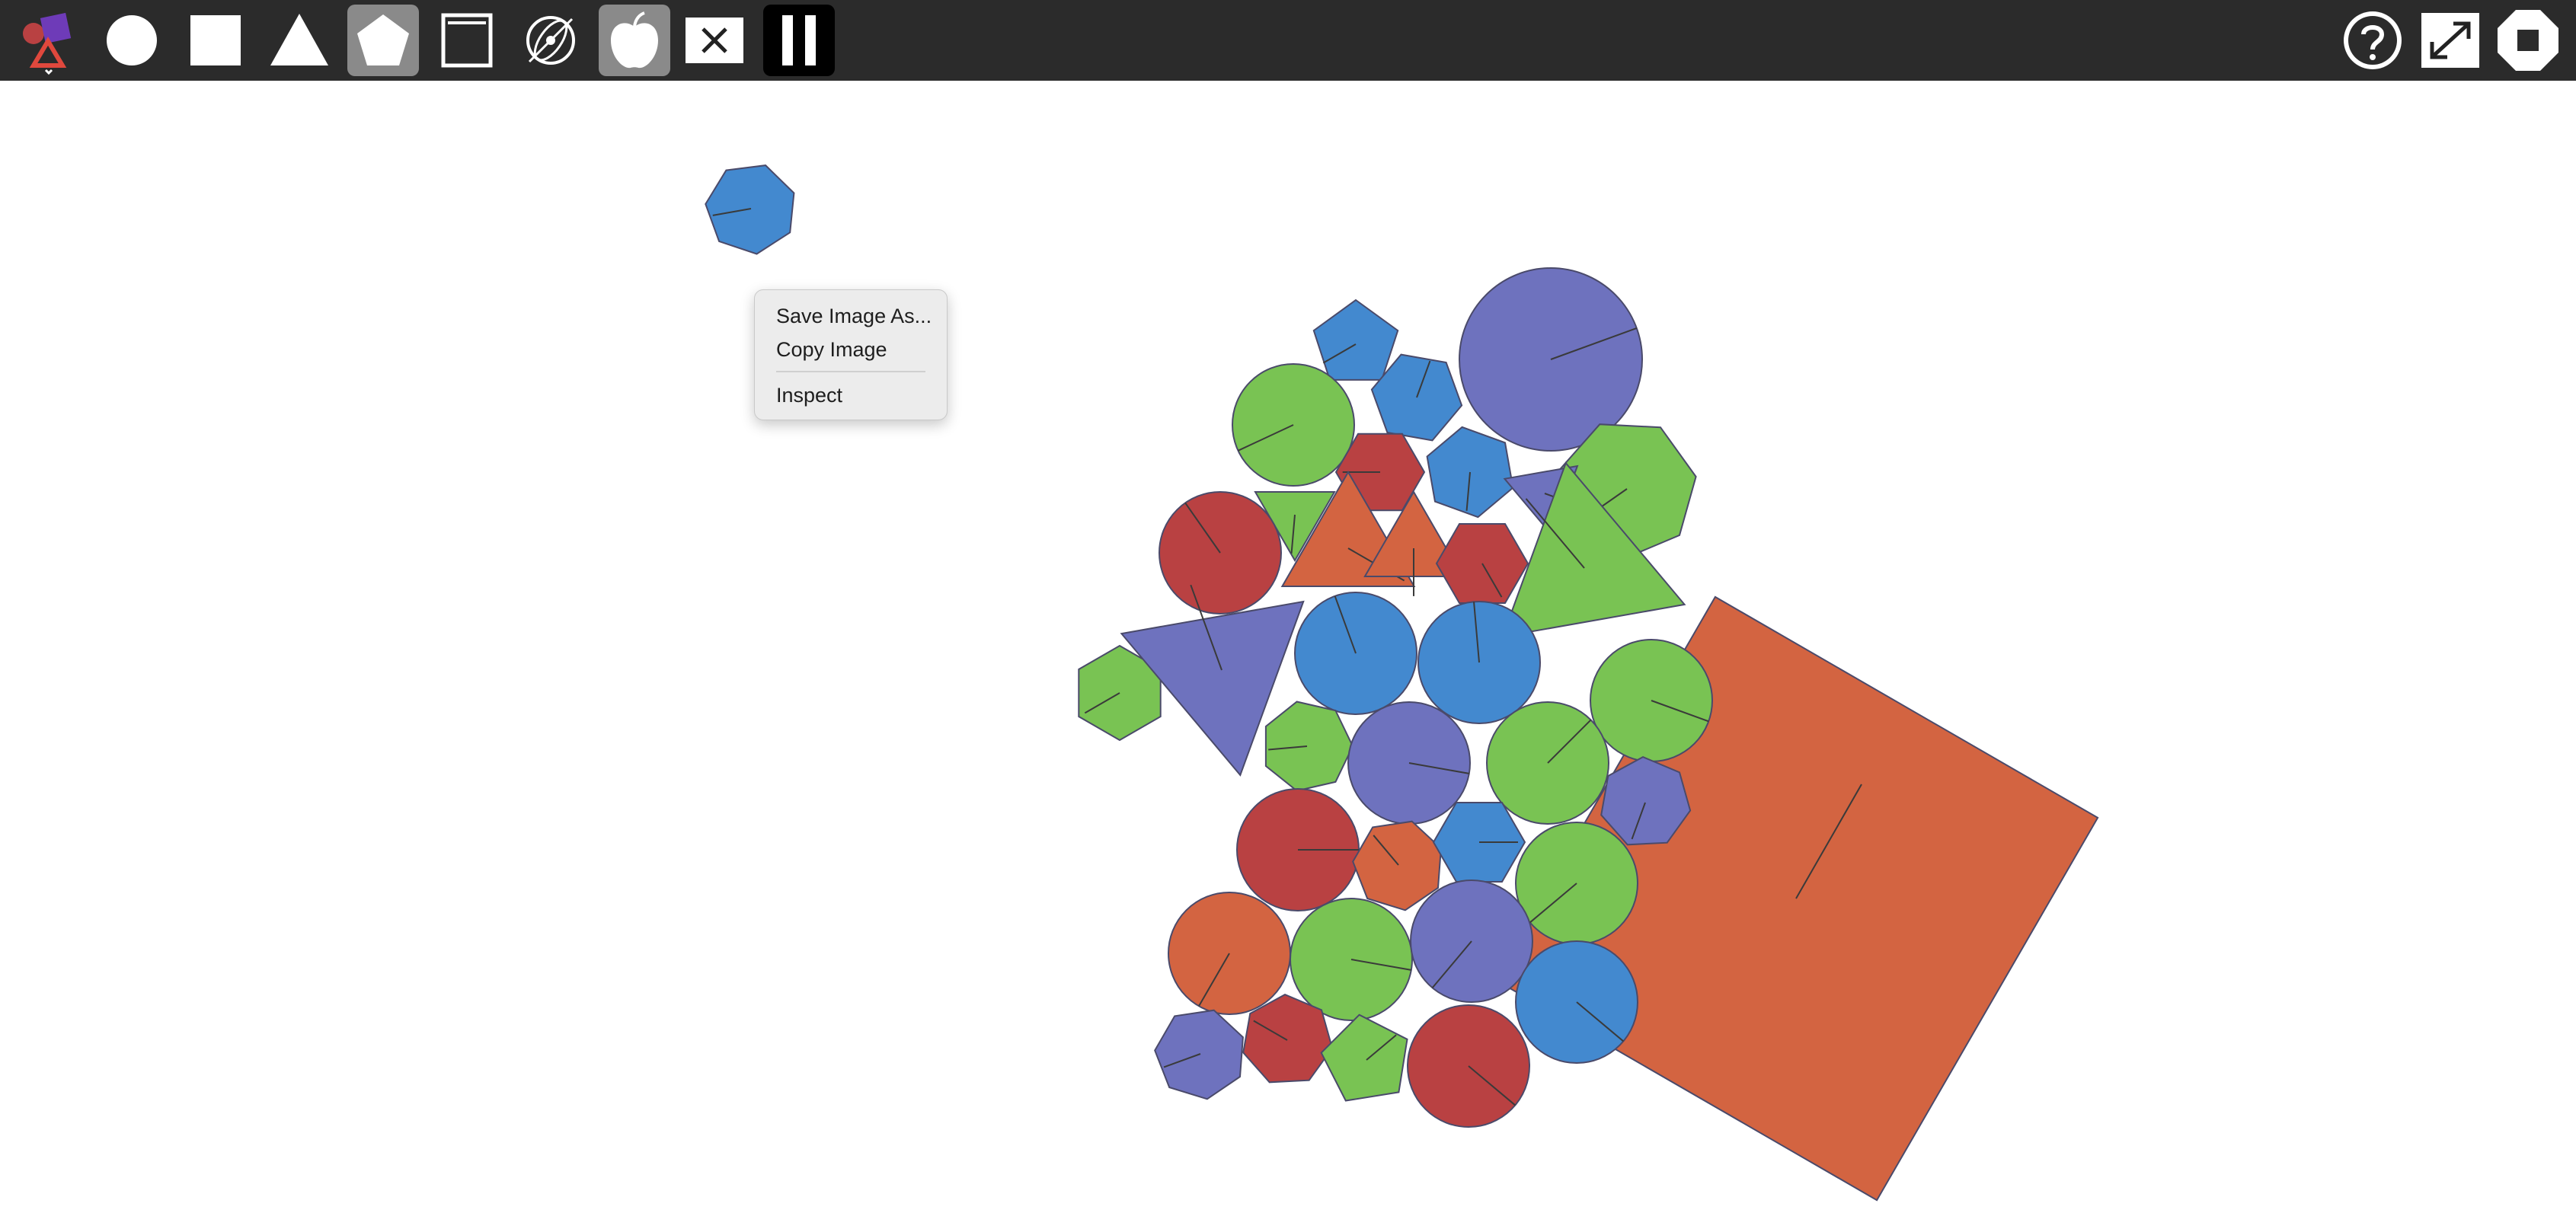 The image size is (2576, 1229). I want to click on clear-button, so click(715, 40).